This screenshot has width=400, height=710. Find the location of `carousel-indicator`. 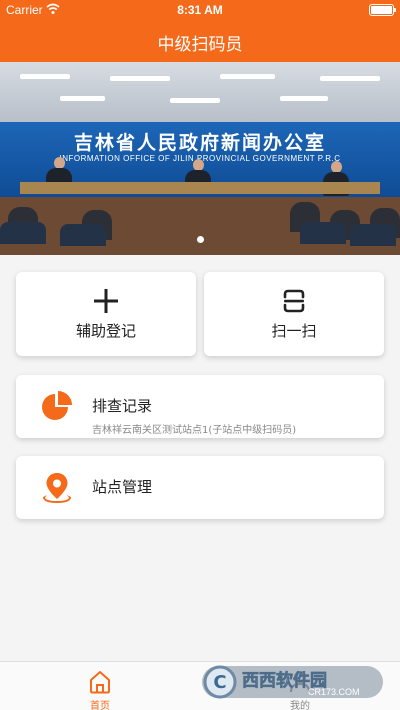

carousel-indicator is located at coordinates (200, 239).